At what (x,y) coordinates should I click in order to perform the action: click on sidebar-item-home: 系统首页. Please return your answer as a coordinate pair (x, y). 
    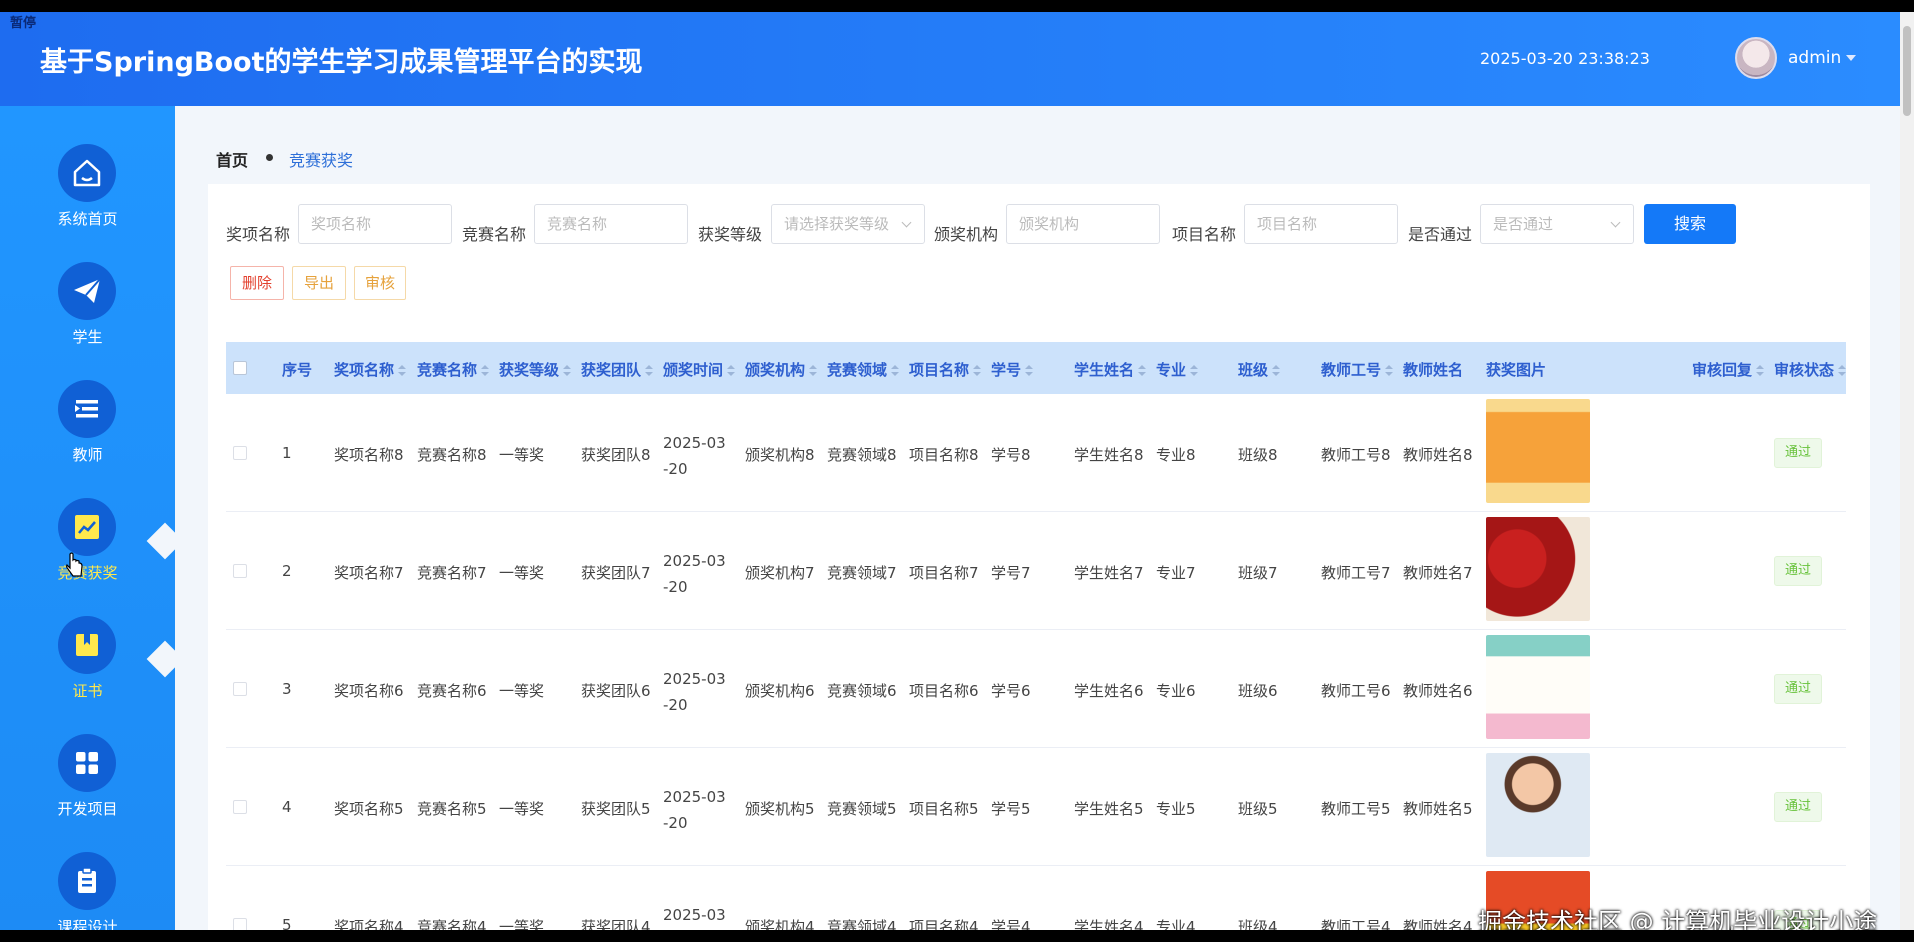
    Looking at the image, I should click on (87, 203).